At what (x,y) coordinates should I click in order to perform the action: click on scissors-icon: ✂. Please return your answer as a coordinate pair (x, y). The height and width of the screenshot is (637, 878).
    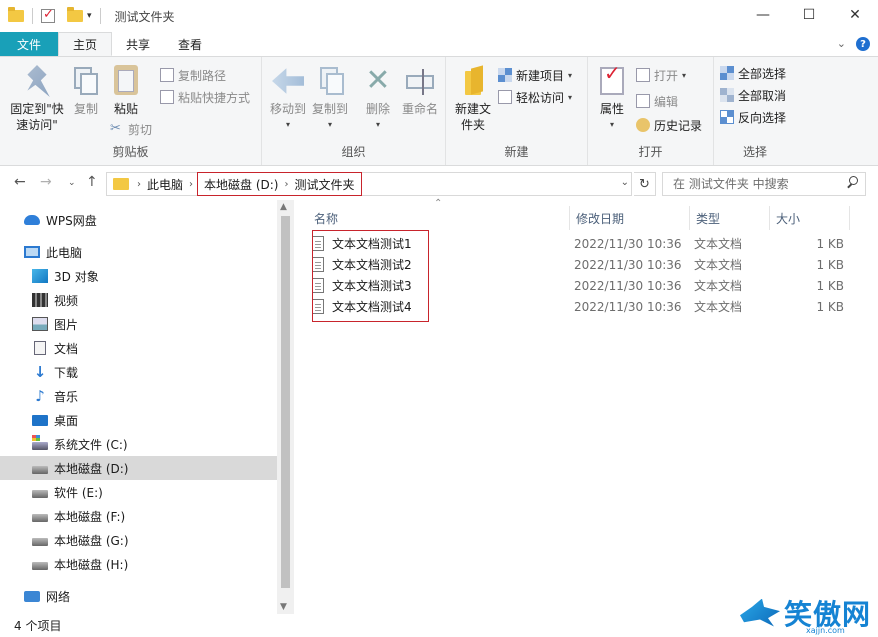
    Looking at the image, I should click on (115, 128).